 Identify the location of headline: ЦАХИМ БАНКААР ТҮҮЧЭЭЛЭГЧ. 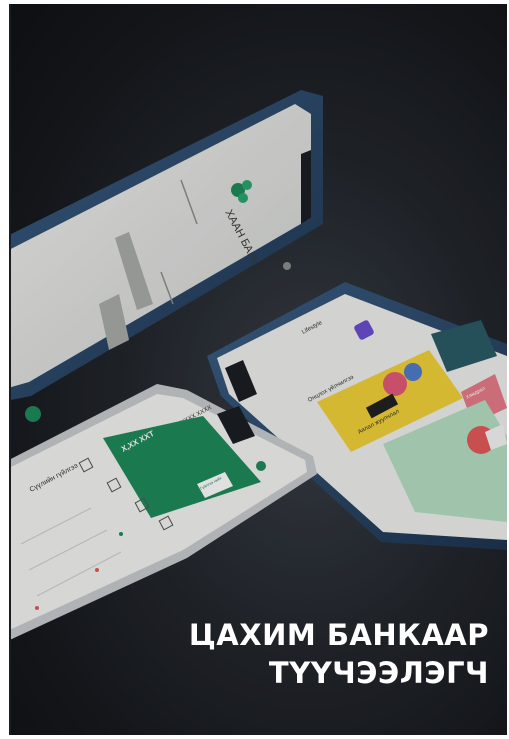
(329, 654).